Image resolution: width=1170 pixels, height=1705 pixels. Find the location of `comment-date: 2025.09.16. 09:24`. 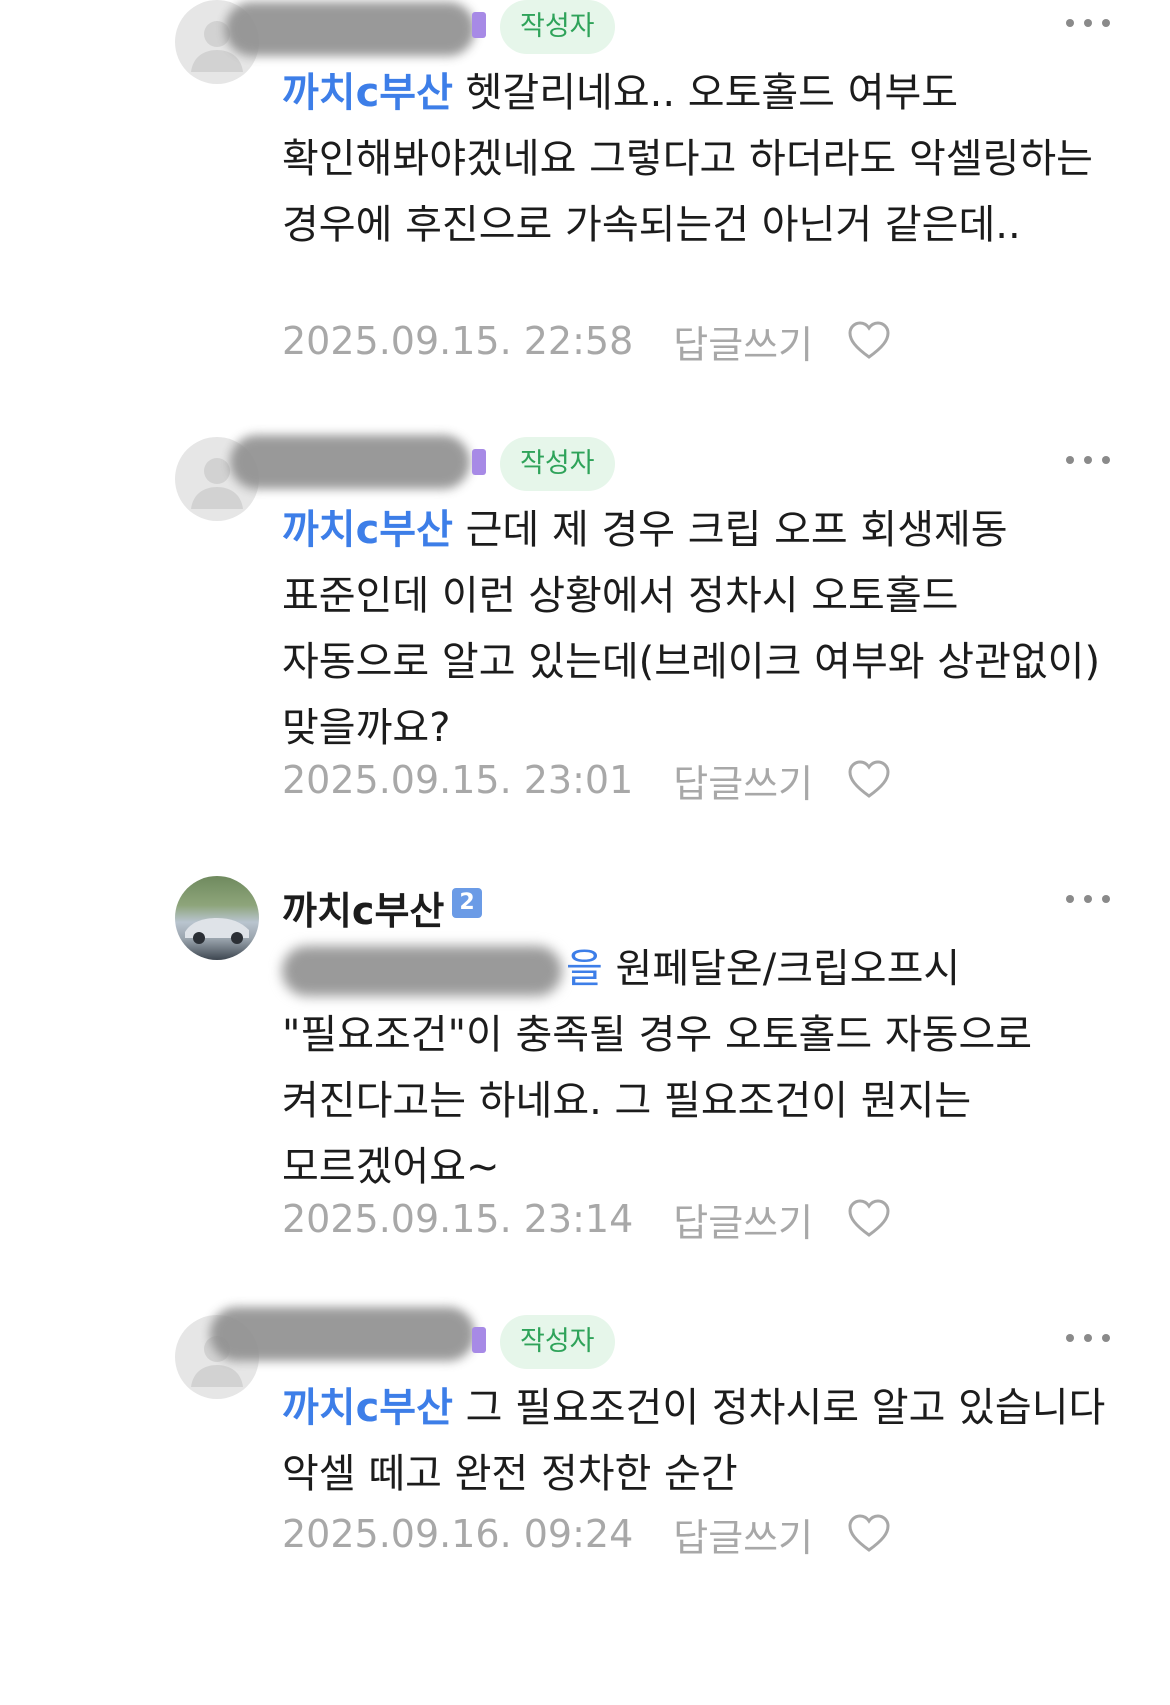

comment-date: 2025.09.16. 09:24 is located at coordinates (458, 1534).